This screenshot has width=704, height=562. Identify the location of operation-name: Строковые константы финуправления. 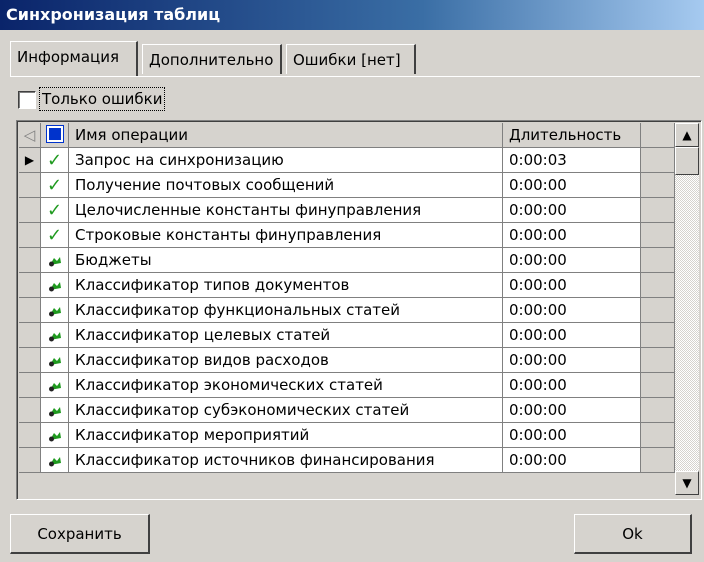
(286, 235).